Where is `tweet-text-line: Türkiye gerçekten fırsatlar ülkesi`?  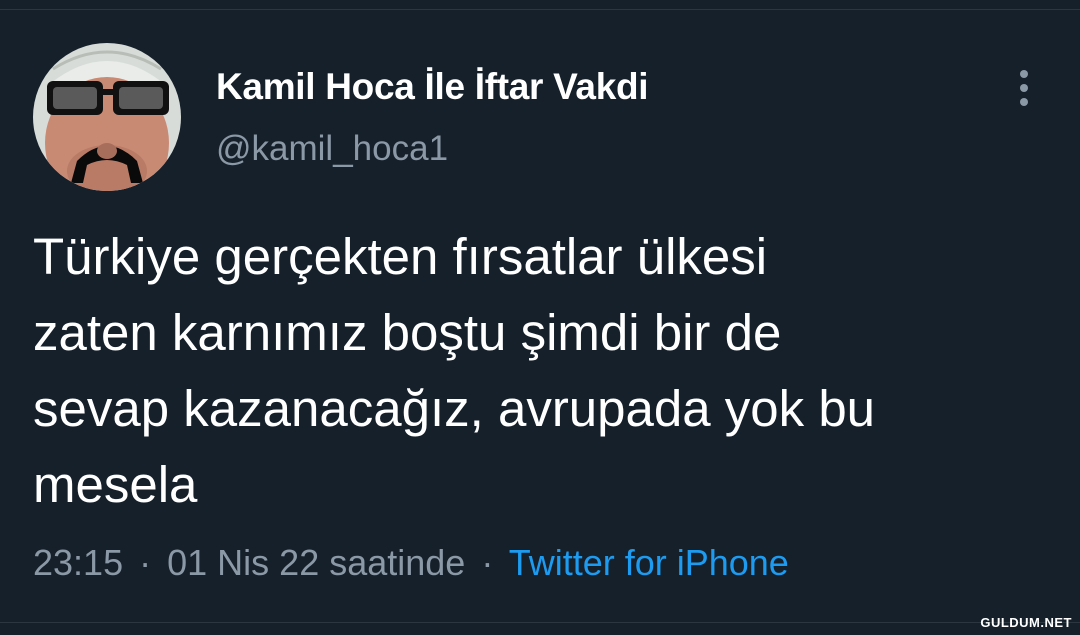
tweet-text-line: Türkiye gerçekten fırsatlar ülkesi is located at coordinates (400, 256).